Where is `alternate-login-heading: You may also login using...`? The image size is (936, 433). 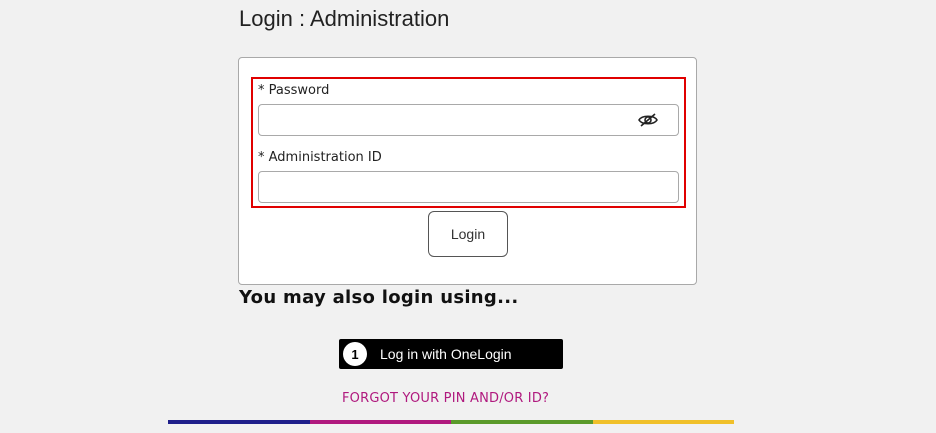
alternate-login-heading: You may also login using... is located at coordinates (379, 297).